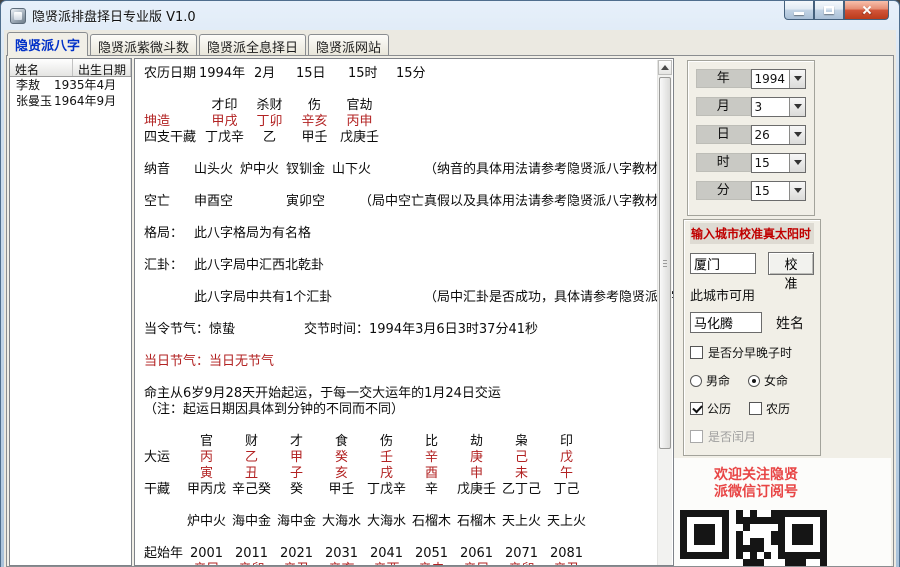 The image size is (900, 567). Describe the element at coordinates (799, 10) in the screenshot. I see `minimize-button` at that location.